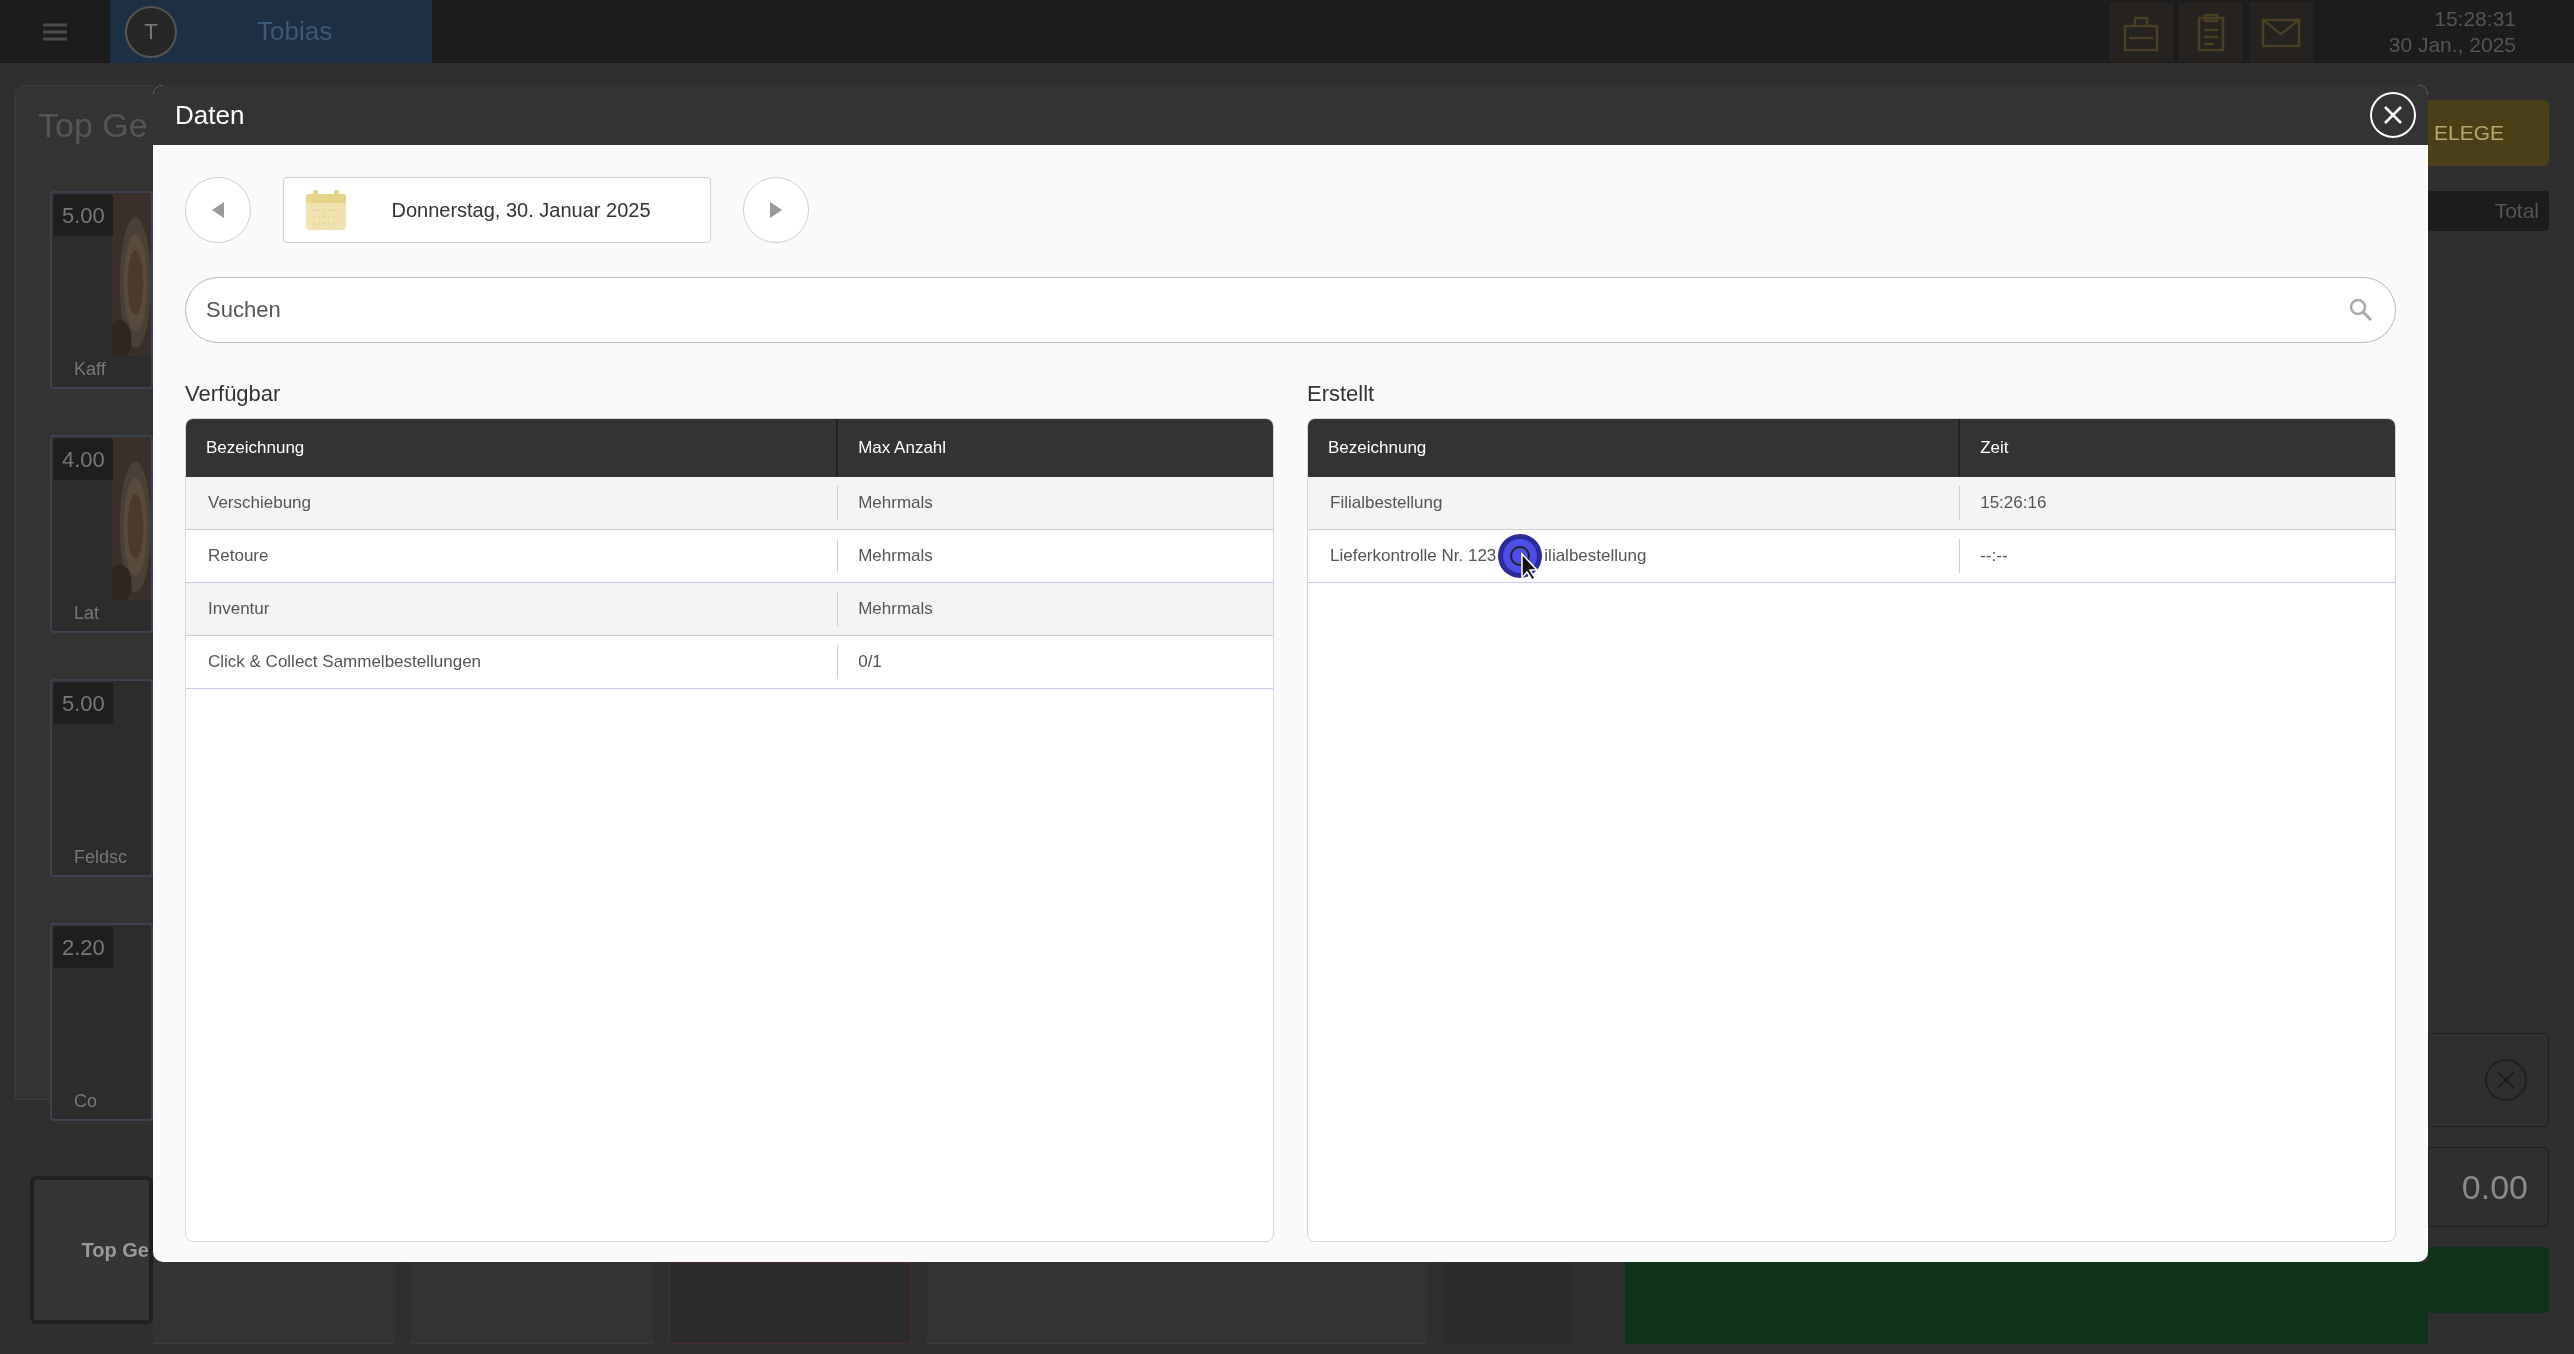 The width and height of the screenshot is (2574, 1354). Describe the element at coordinates (345, 662) in the screenshot. I see `table-cell-text: Click & Collect Sammelbestellungen` at that location.